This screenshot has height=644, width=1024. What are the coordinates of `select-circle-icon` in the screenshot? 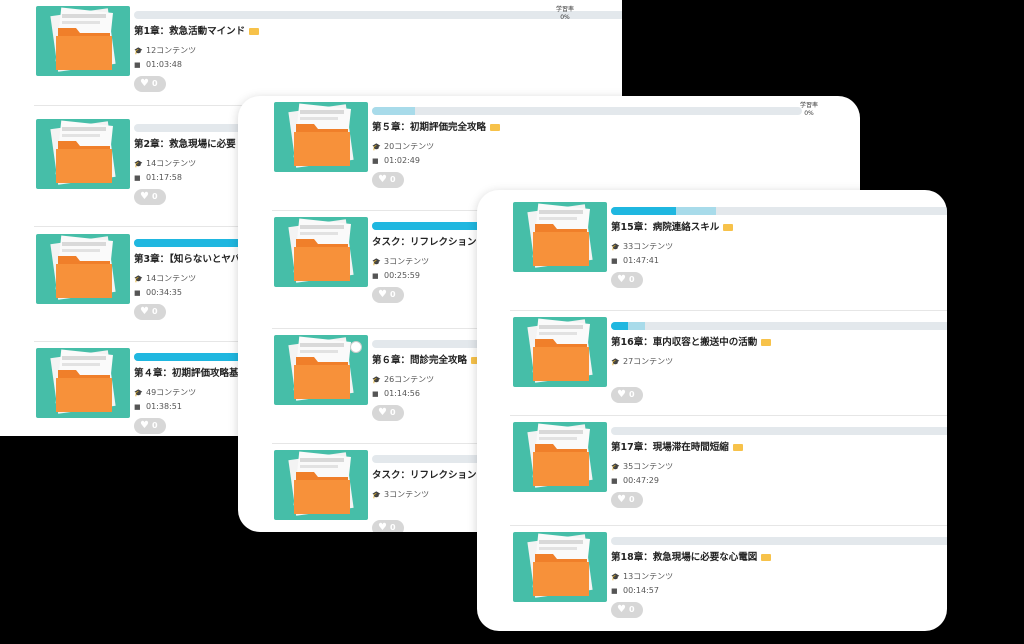 It's located at (356, 347).